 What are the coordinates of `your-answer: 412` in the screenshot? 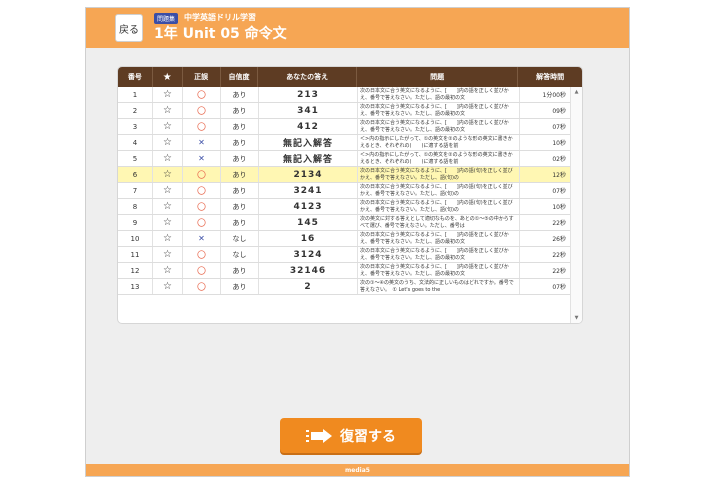 It's located at (308, 126).